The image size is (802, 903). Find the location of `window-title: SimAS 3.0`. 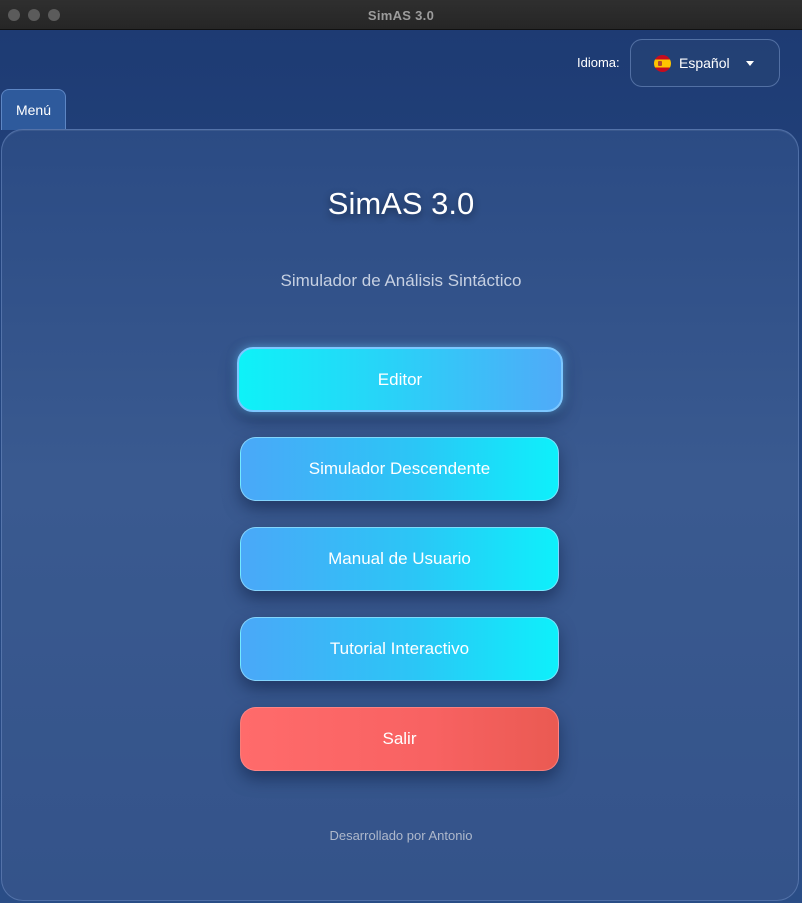

window-title: SimAS 3.0 is located at coordinates (401, 15).